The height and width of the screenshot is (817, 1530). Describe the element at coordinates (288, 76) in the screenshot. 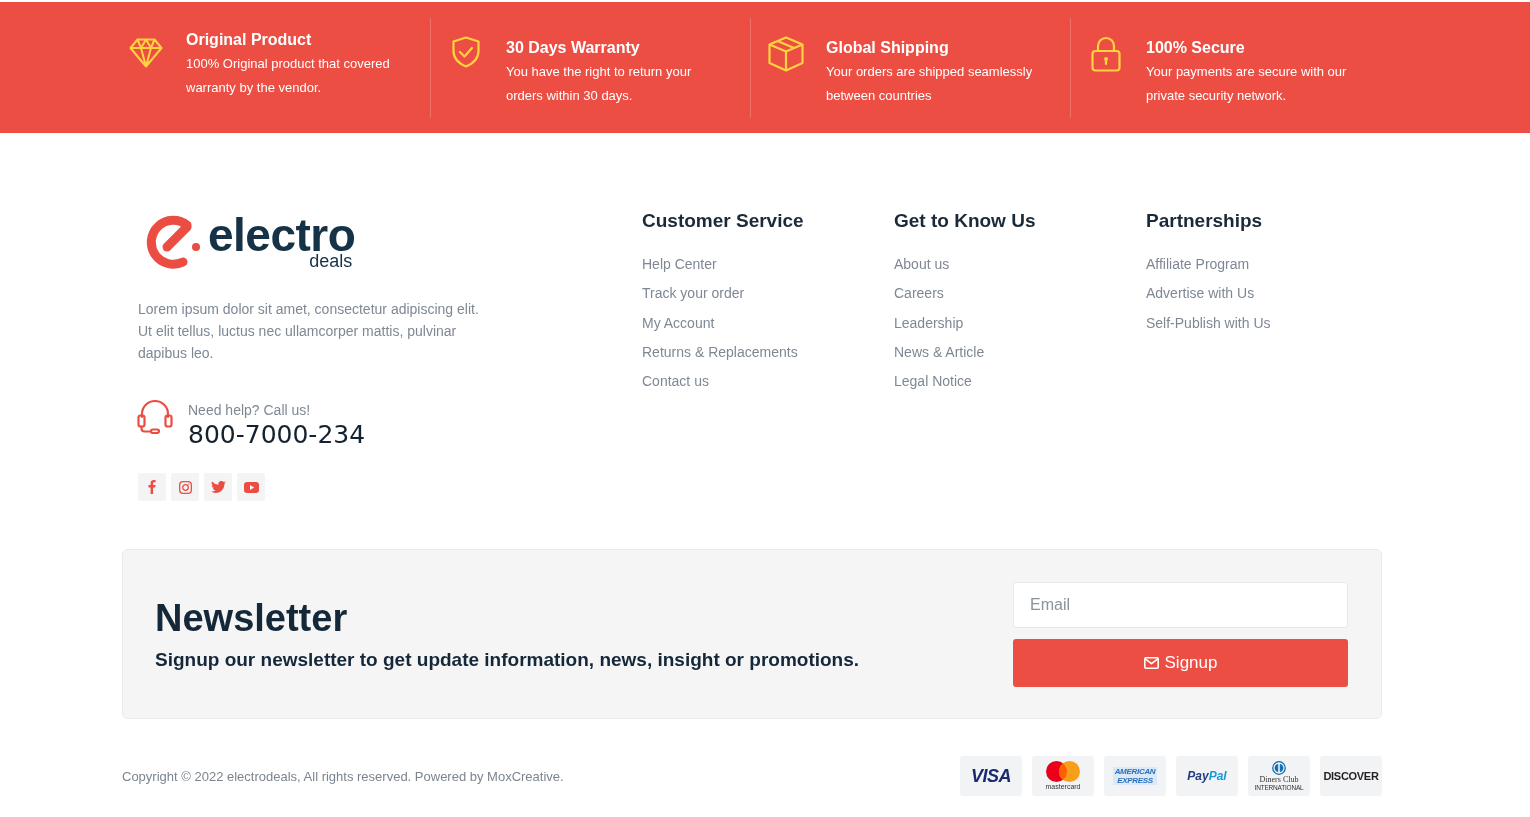

I see `feature-description: 100% Original product that covered warranty by the vendor.` at that location.